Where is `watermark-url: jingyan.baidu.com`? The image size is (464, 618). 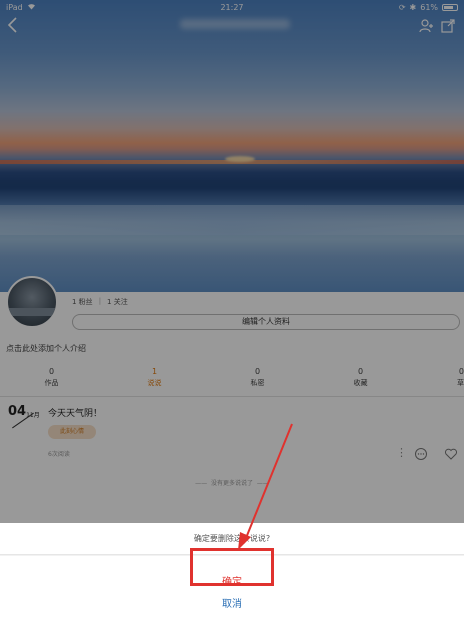
watermark-url: jingyan.baidu.com is located at coordinates (418, 599).